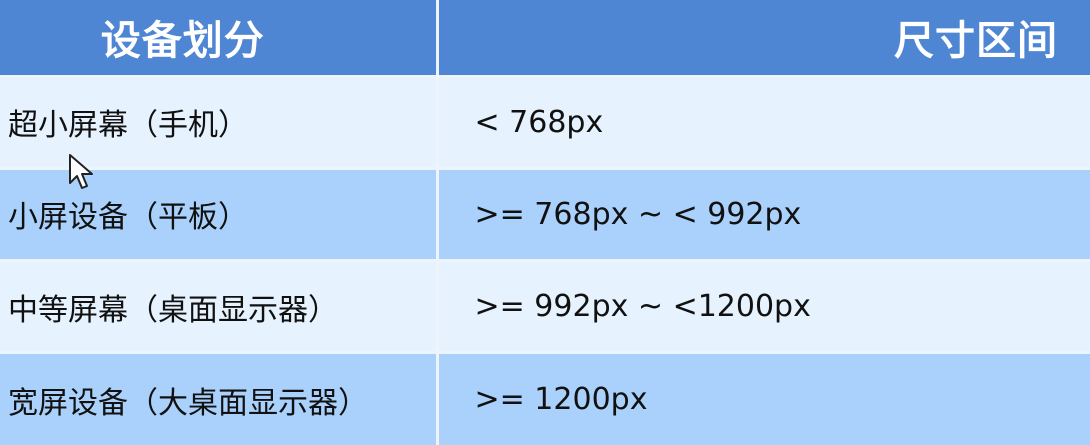 The image size is (1090, 445). Describe the element at coordinates (763, 123) in the screenshot. I see `size-cell: < 768px` at that location.